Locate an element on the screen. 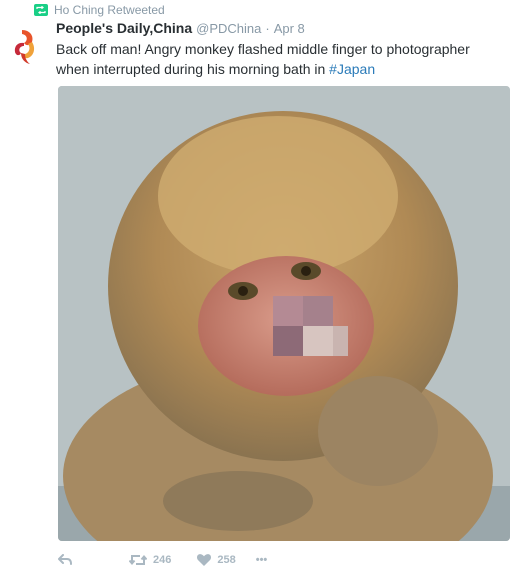  like-count: 258 is located at coordinates (226, 560).